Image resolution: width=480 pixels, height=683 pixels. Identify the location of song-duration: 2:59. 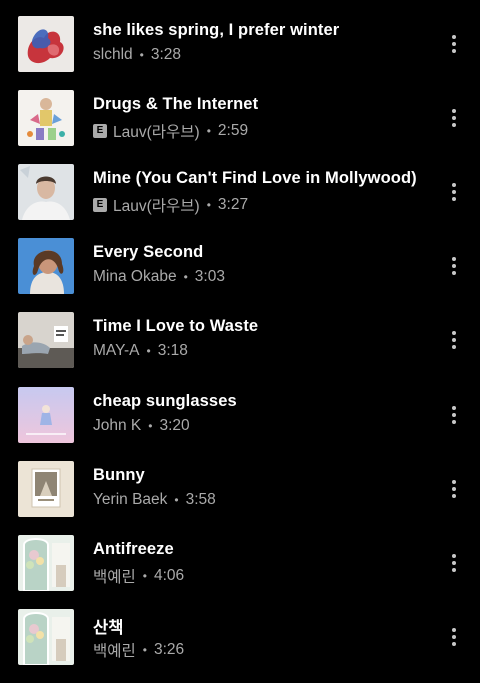
(233, 130).